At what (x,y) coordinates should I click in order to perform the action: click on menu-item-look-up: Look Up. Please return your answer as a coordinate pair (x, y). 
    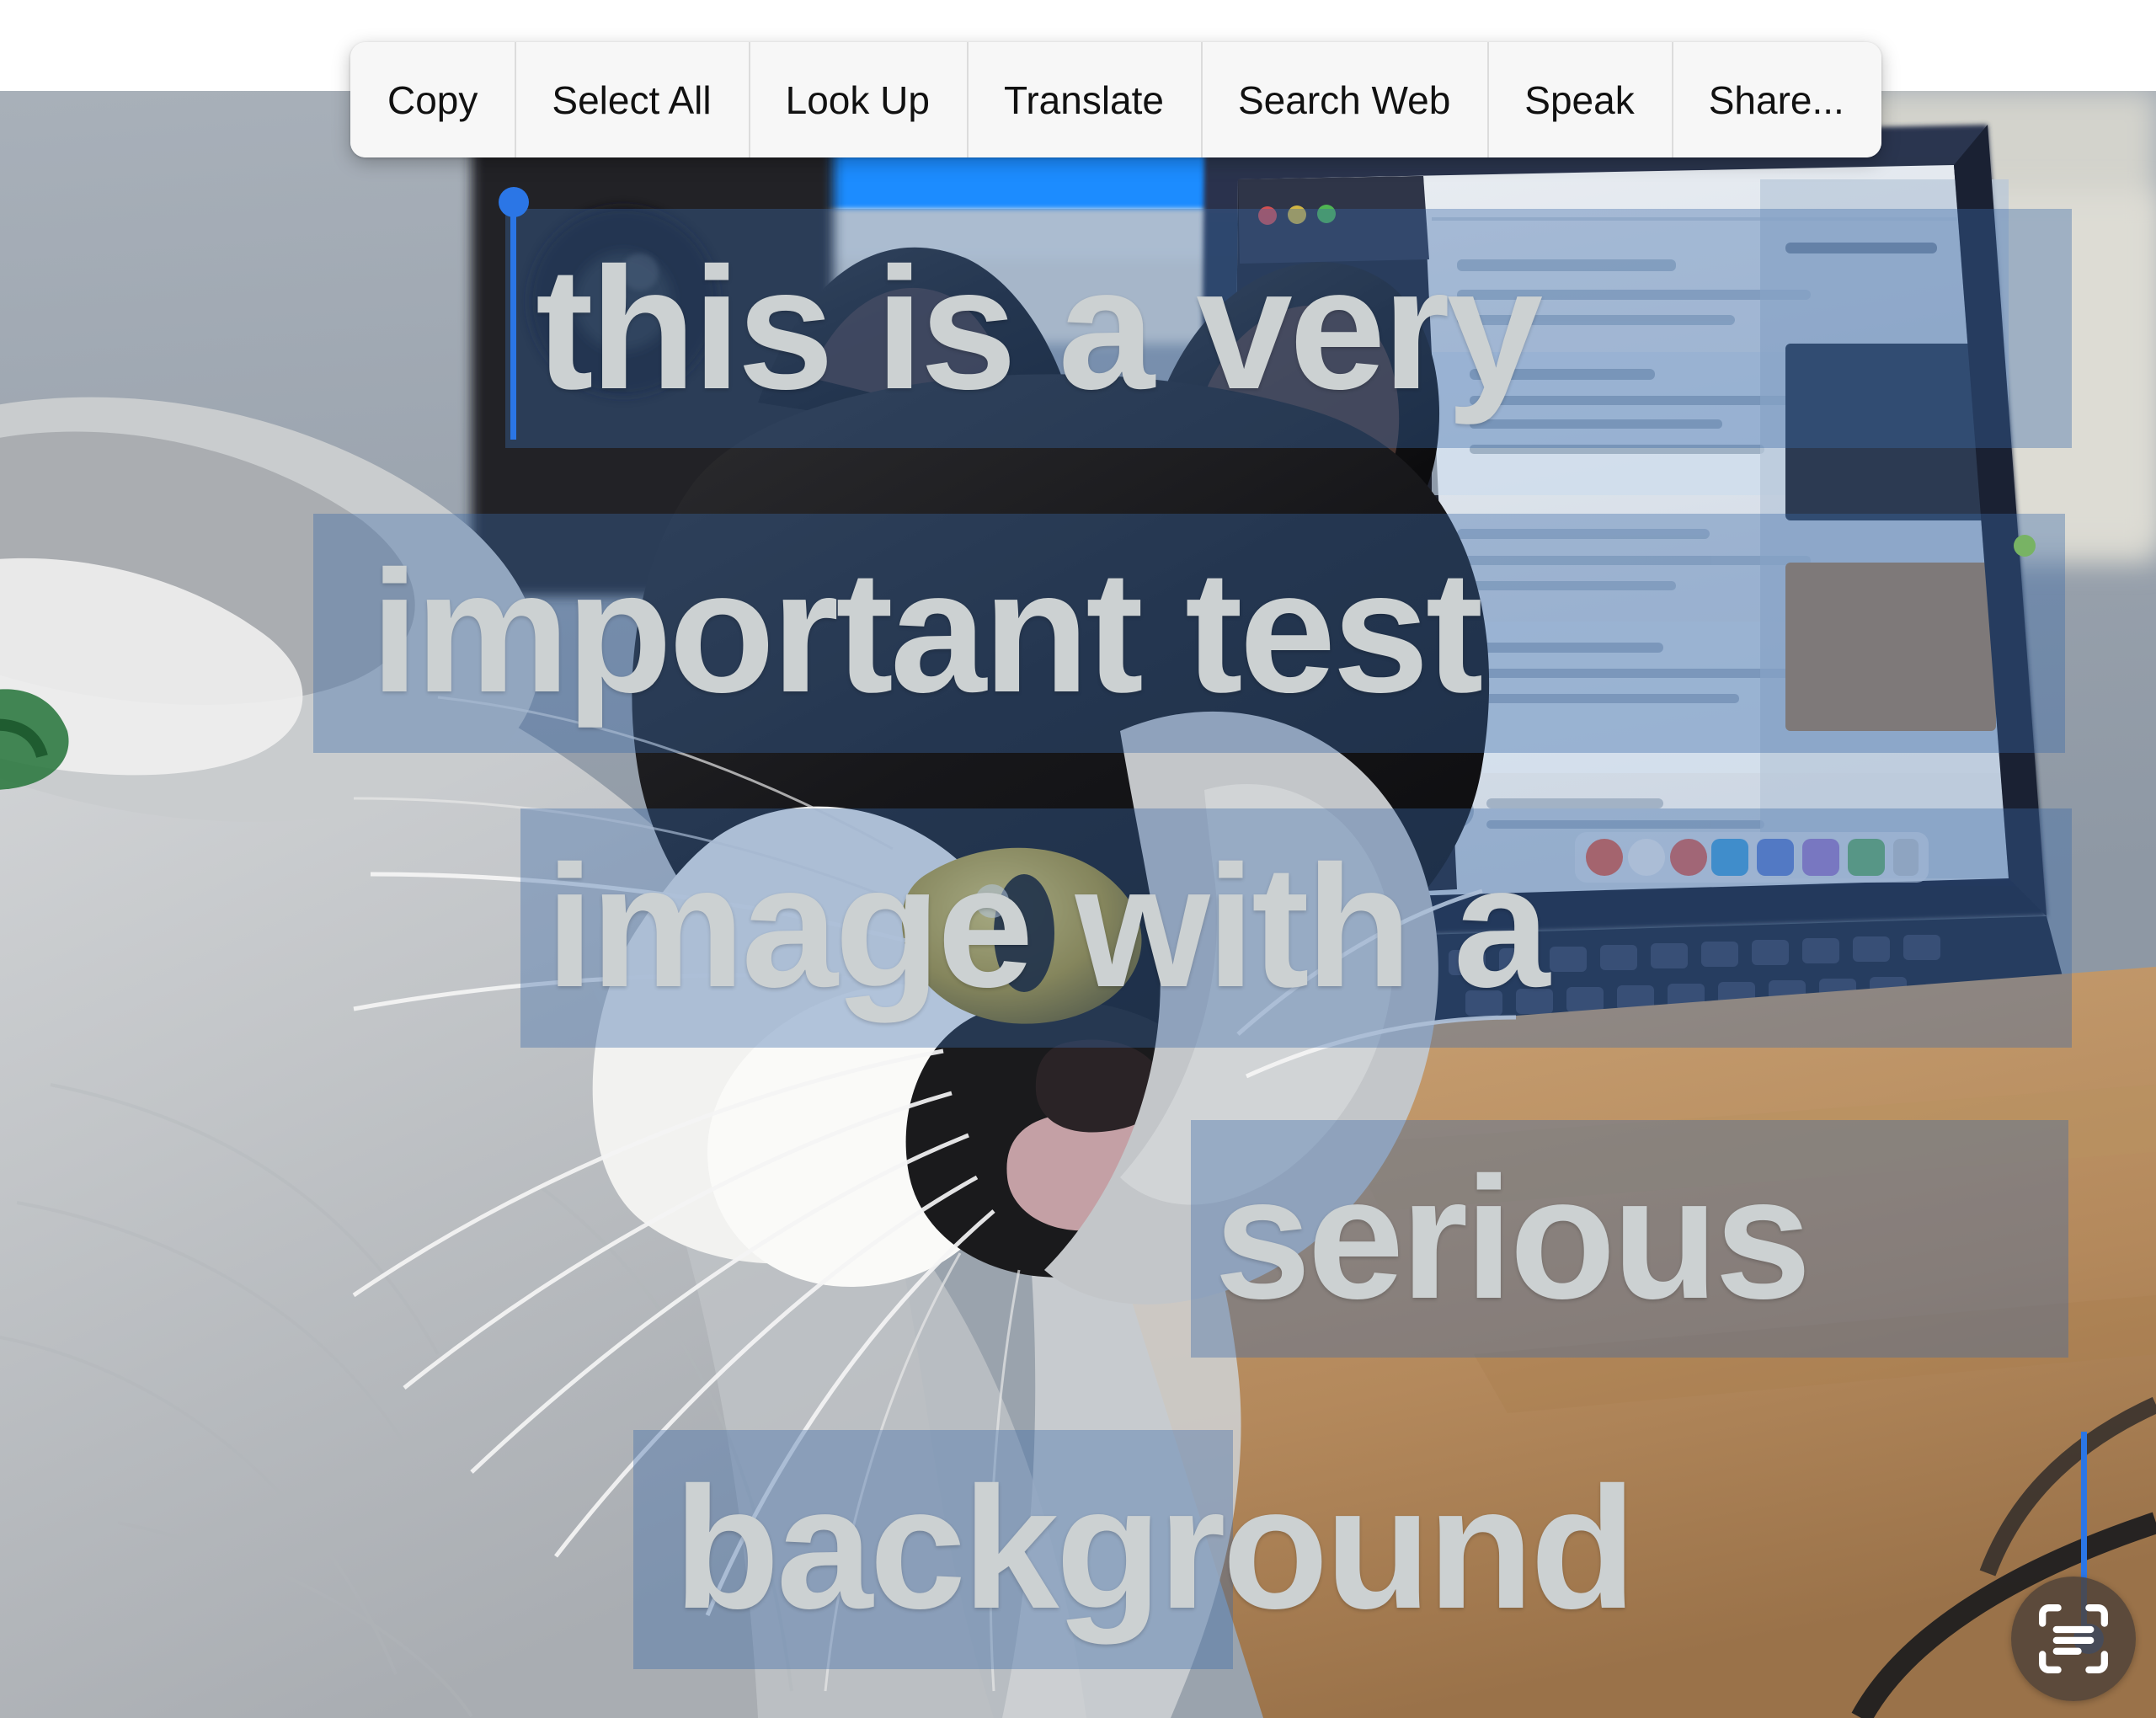
    Looking at the image, I should click on (857, 99).